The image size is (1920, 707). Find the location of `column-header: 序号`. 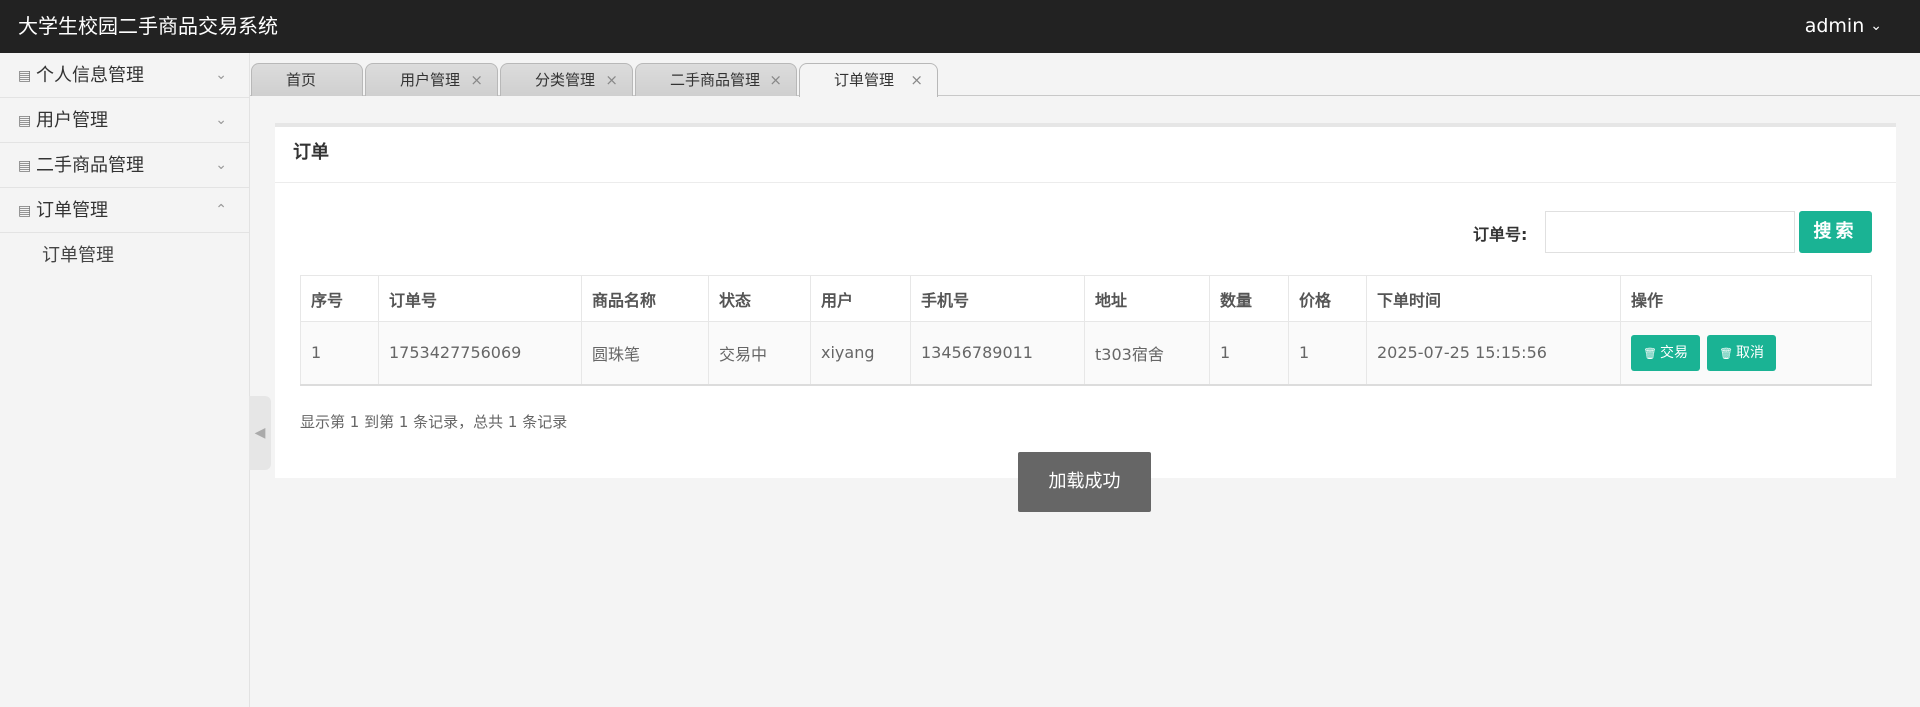

column-header: 序号 is located at coordinates (339, 298).